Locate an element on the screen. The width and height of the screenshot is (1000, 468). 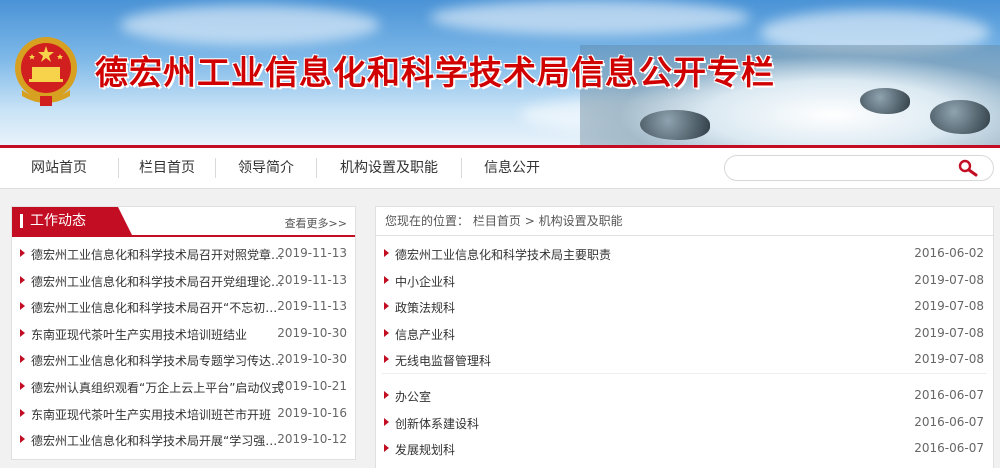
breadcrumb-column-home: 栏目首页 is located at coordinates (497, 221).